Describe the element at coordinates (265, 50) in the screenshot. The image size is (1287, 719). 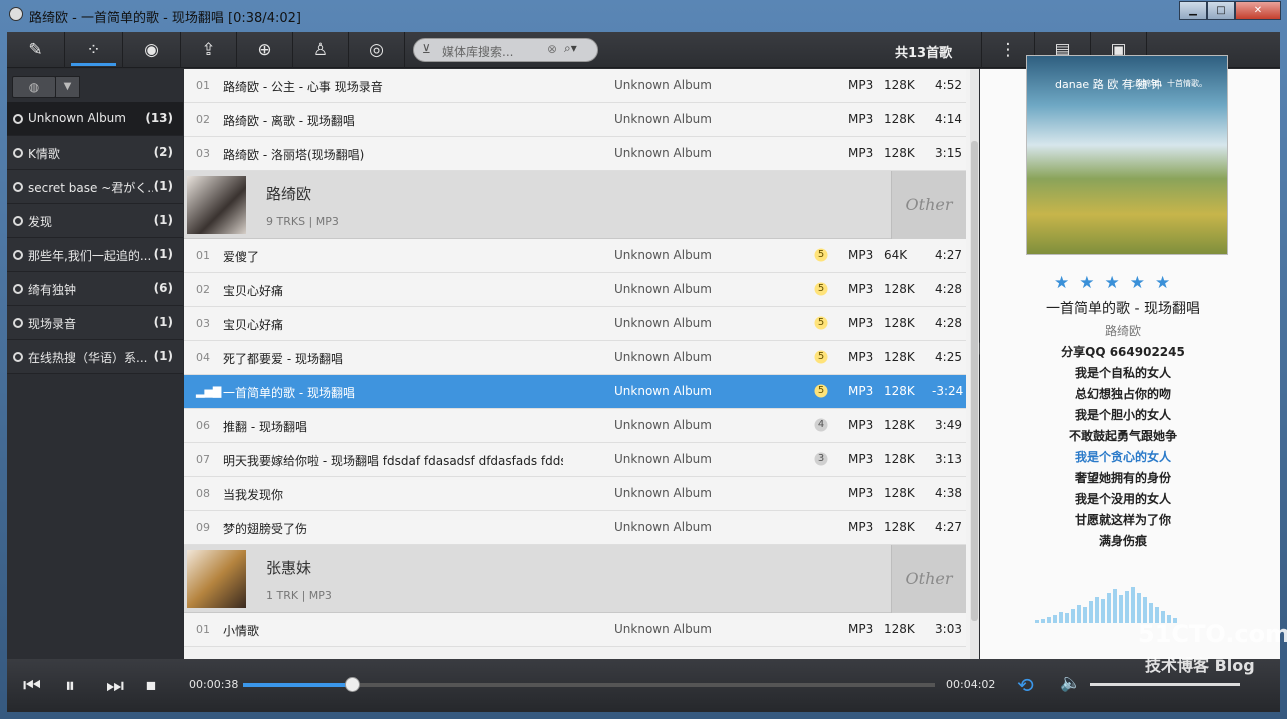
I see `add-icon: ⊕` at that location.